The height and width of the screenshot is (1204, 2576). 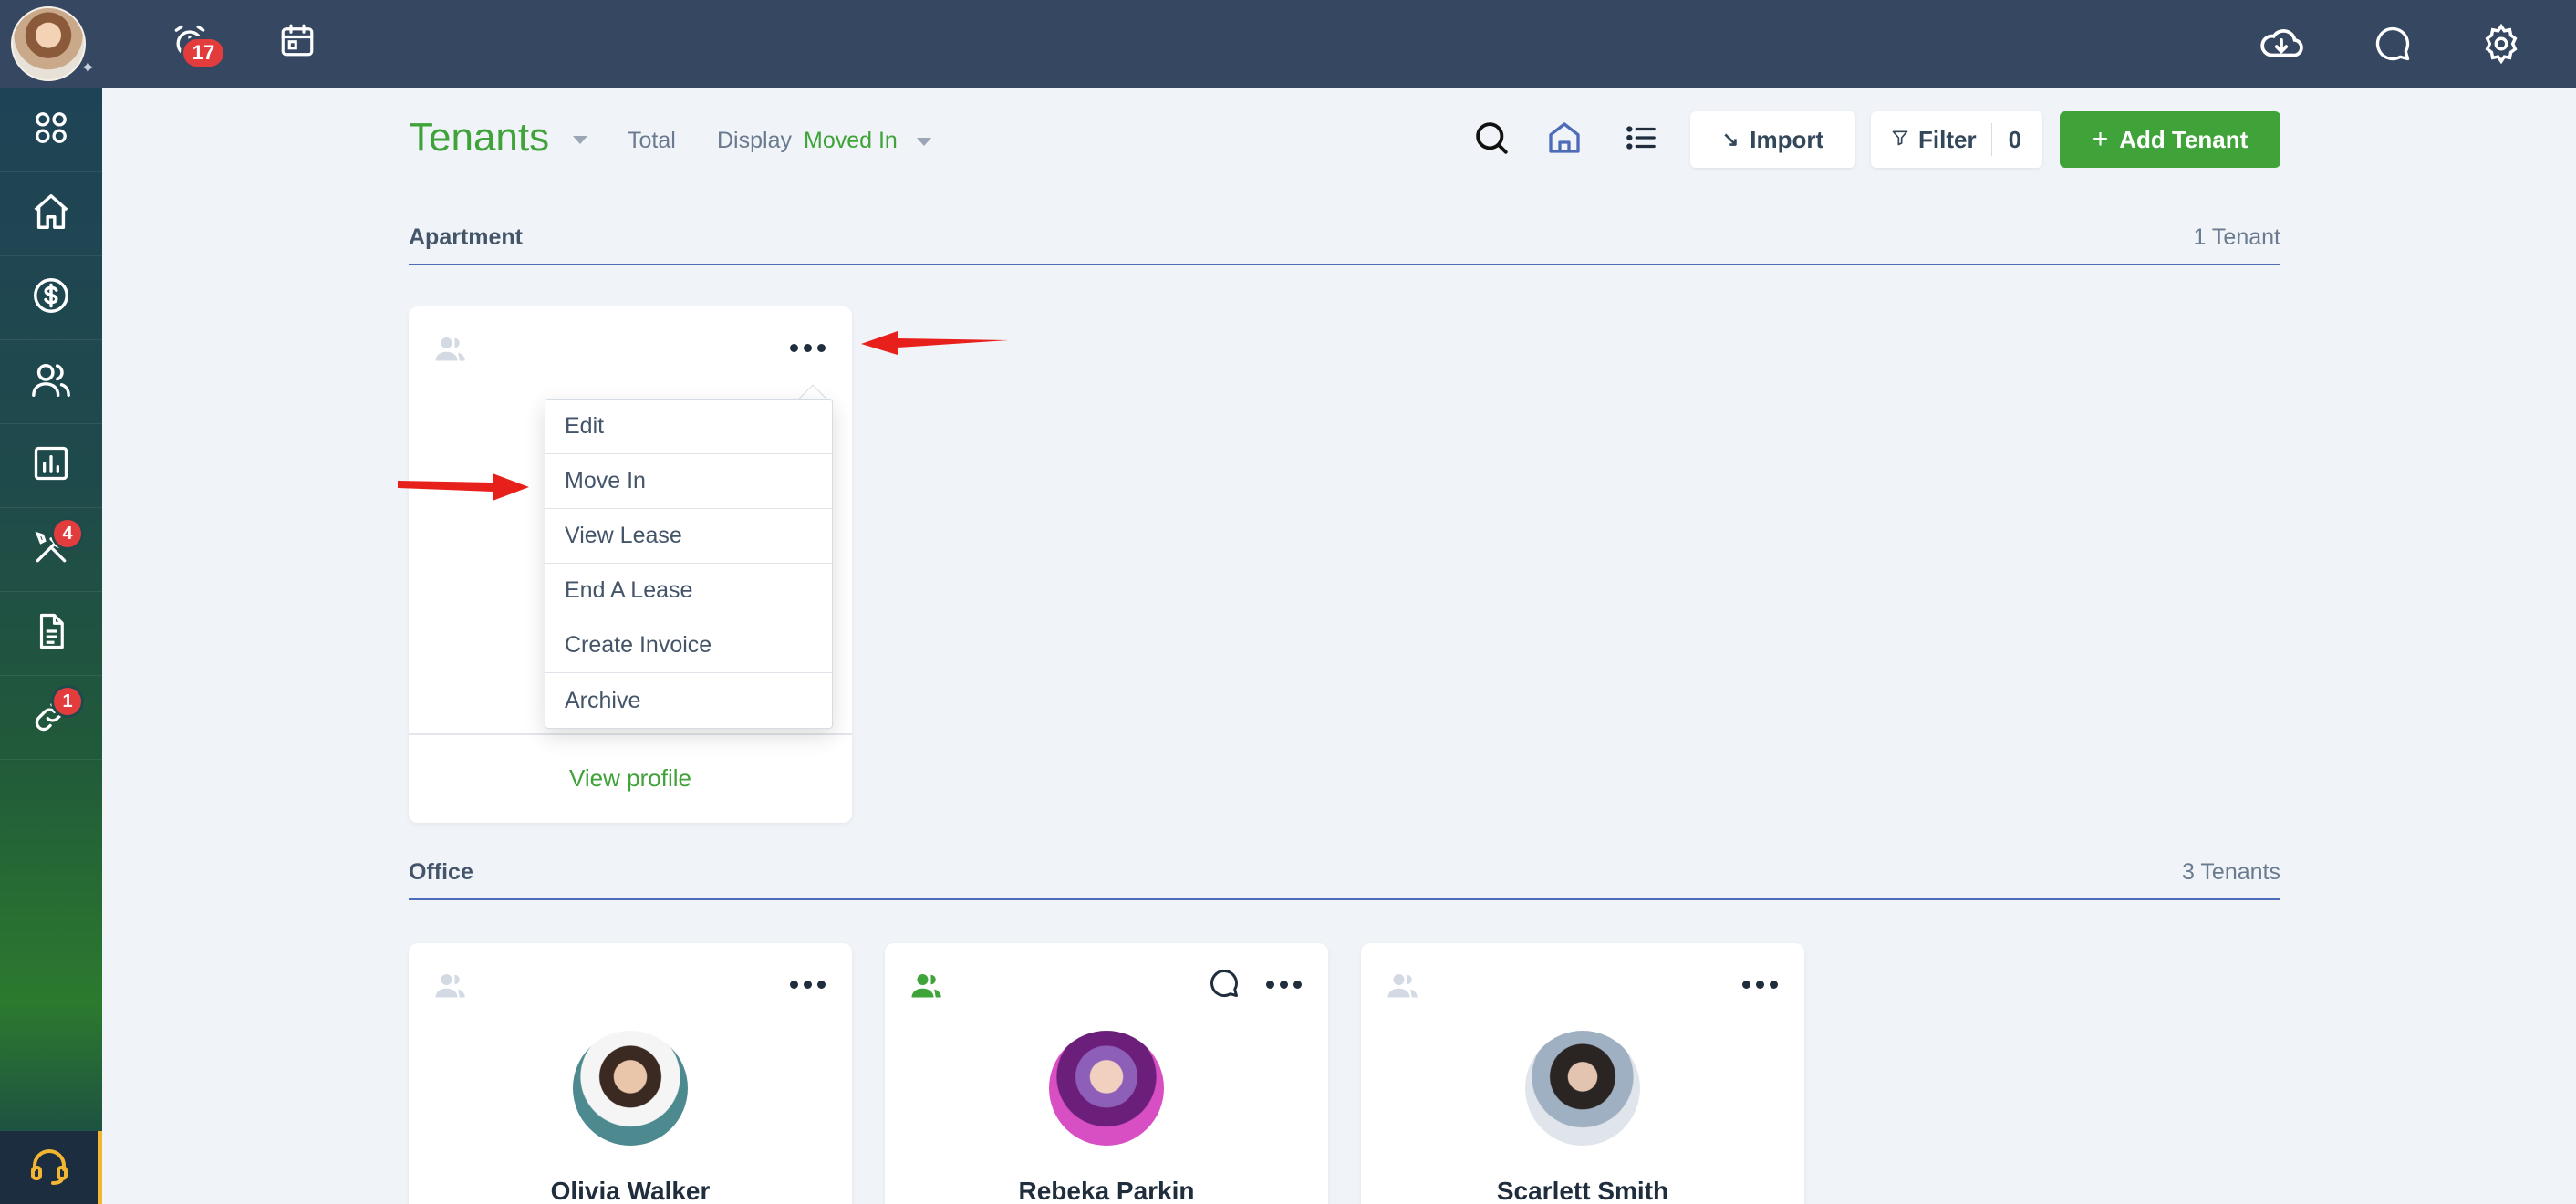 I want to click on sidebar-item-documents, so click(x=51, y=634).